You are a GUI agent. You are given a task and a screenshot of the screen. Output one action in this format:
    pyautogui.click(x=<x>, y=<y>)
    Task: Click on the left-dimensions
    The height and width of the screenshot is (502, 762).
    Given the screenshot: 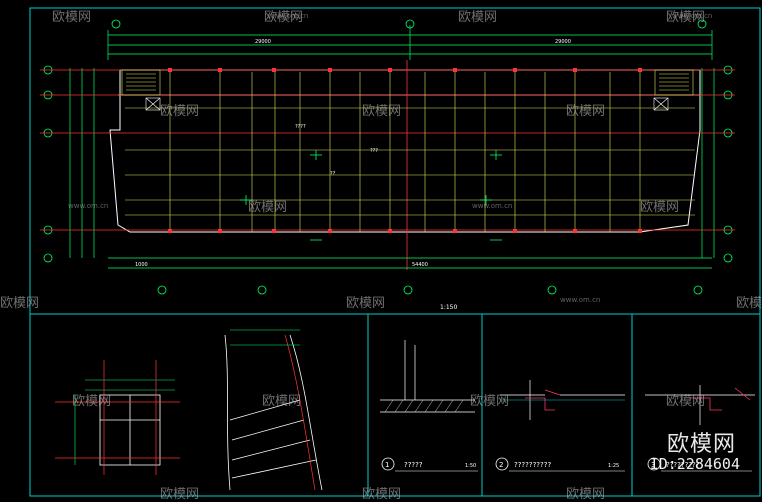 What is the action you would take?
    pyautogui.click(x=82, y=163)
    